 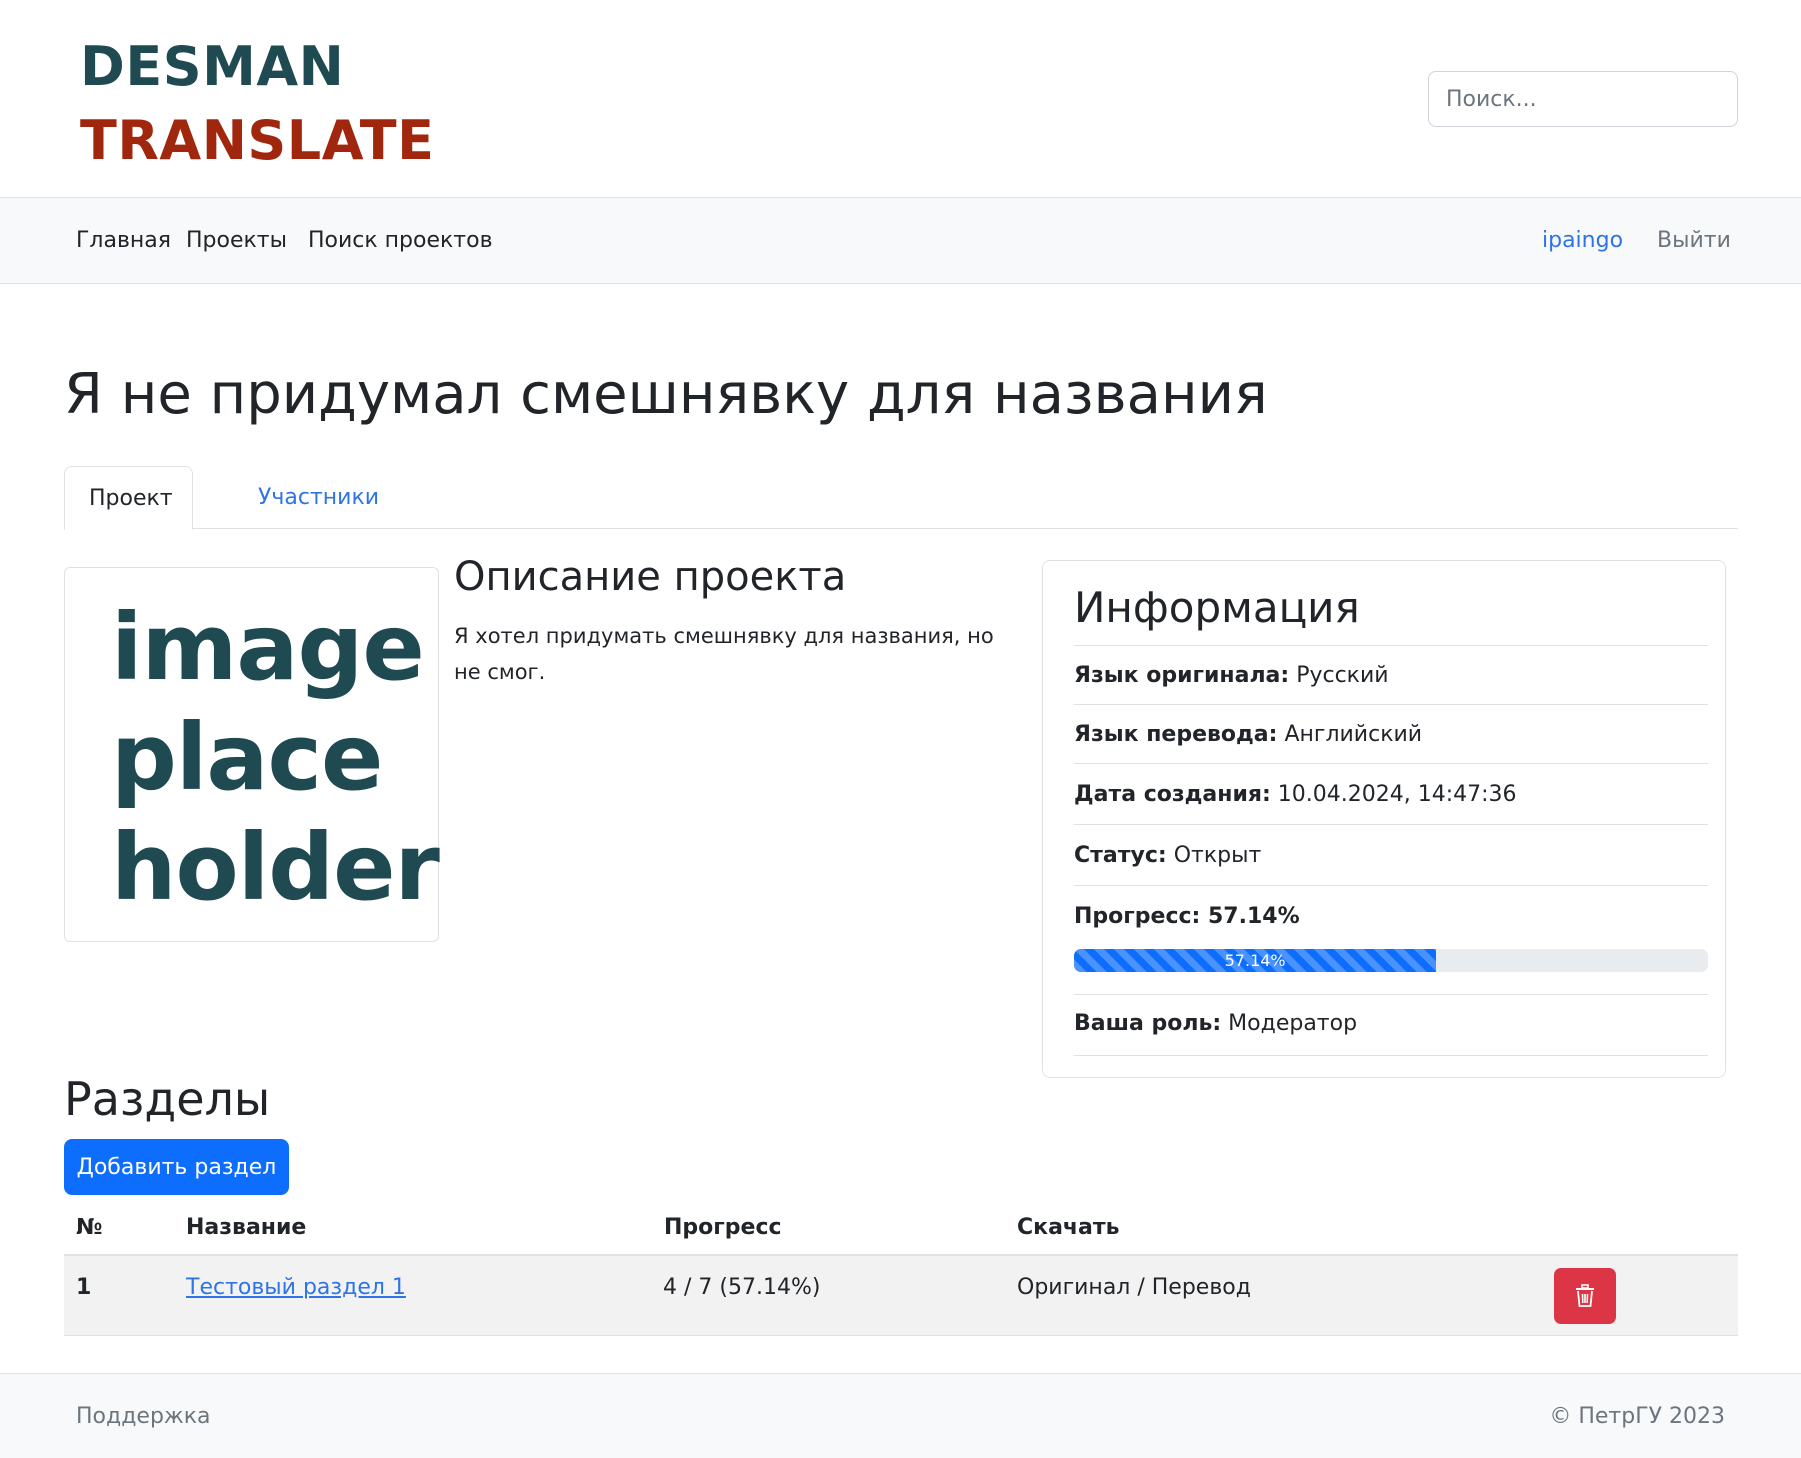 I want to click on column-header-progress: Прогресс, so click(x=723, y=1227).